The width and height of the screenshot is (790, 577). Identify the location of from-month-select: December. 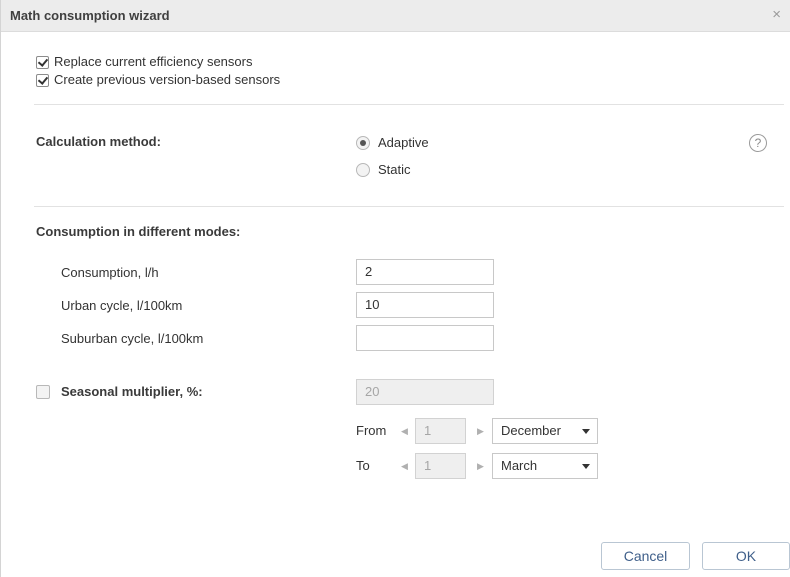
(545, 431).